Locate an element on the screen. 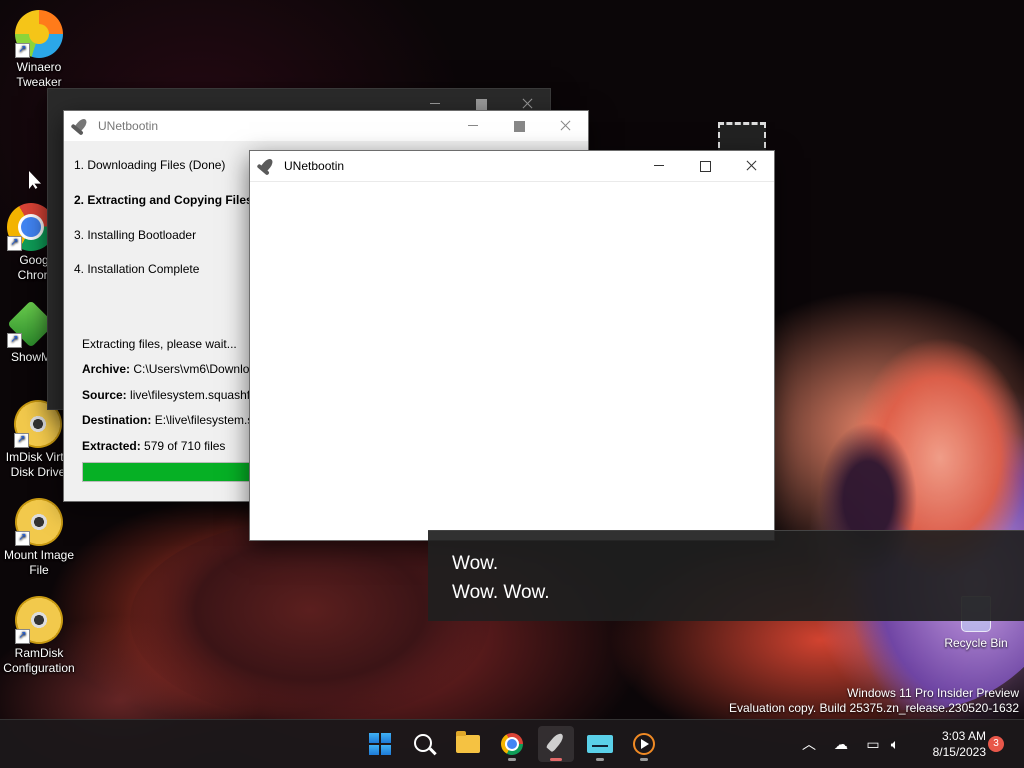 The height and width of the screenshot is (768, 1024). search-icon is located at coordinates (423, 743).